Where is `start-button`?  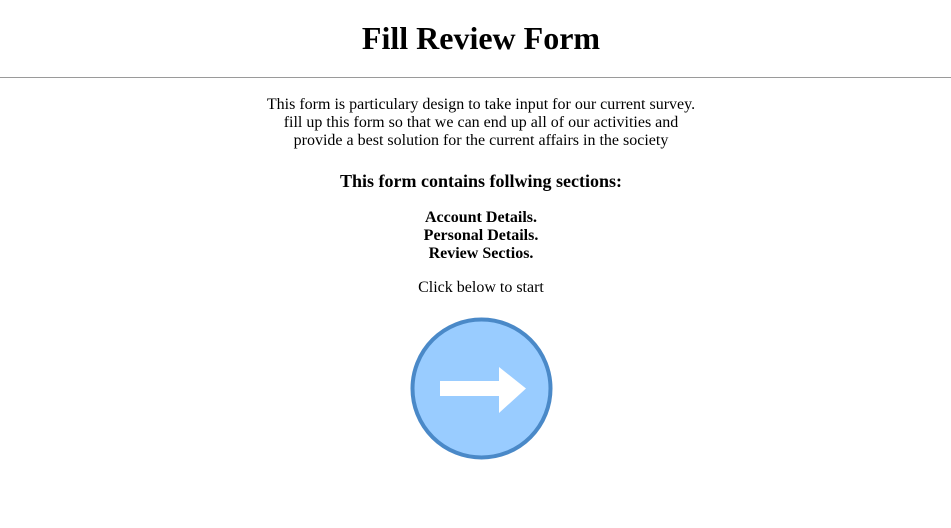 start-button is located at coordinates (481, 388).